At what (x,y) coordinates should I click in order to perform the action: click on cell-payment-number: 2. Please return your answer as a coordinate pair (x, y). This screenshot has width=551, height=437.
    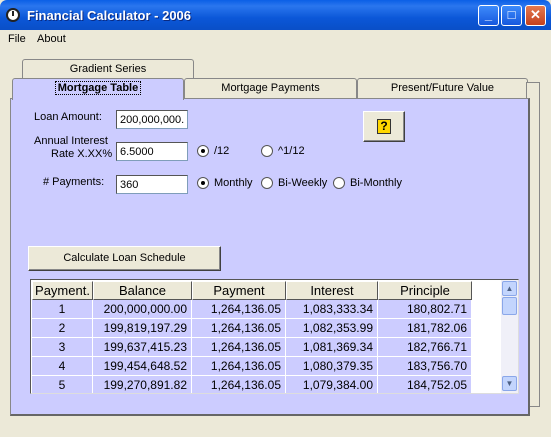
    Looking at the image, I should click on (62, 328).